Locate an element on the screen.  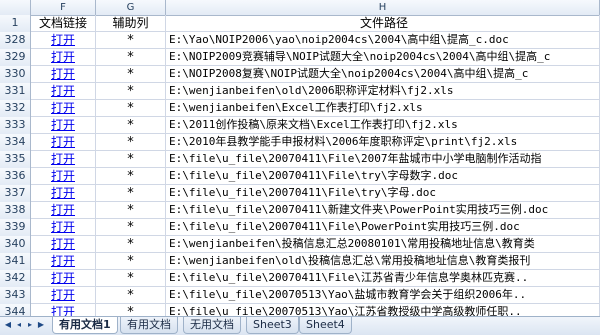
column-header-f: F is located at coordinates (63, 7).